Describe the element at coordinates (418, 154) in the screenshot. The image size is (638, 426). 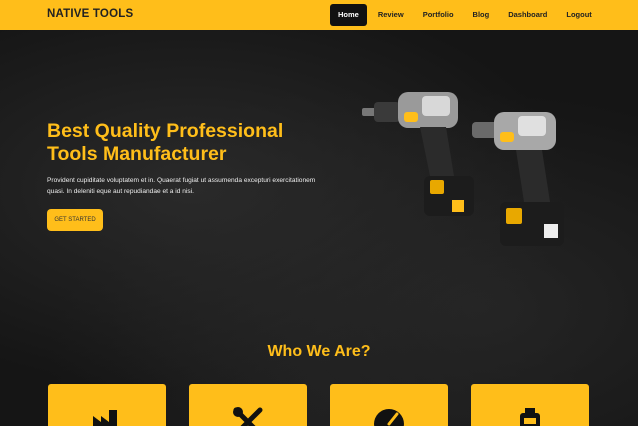
I see `drill-back` at that location.